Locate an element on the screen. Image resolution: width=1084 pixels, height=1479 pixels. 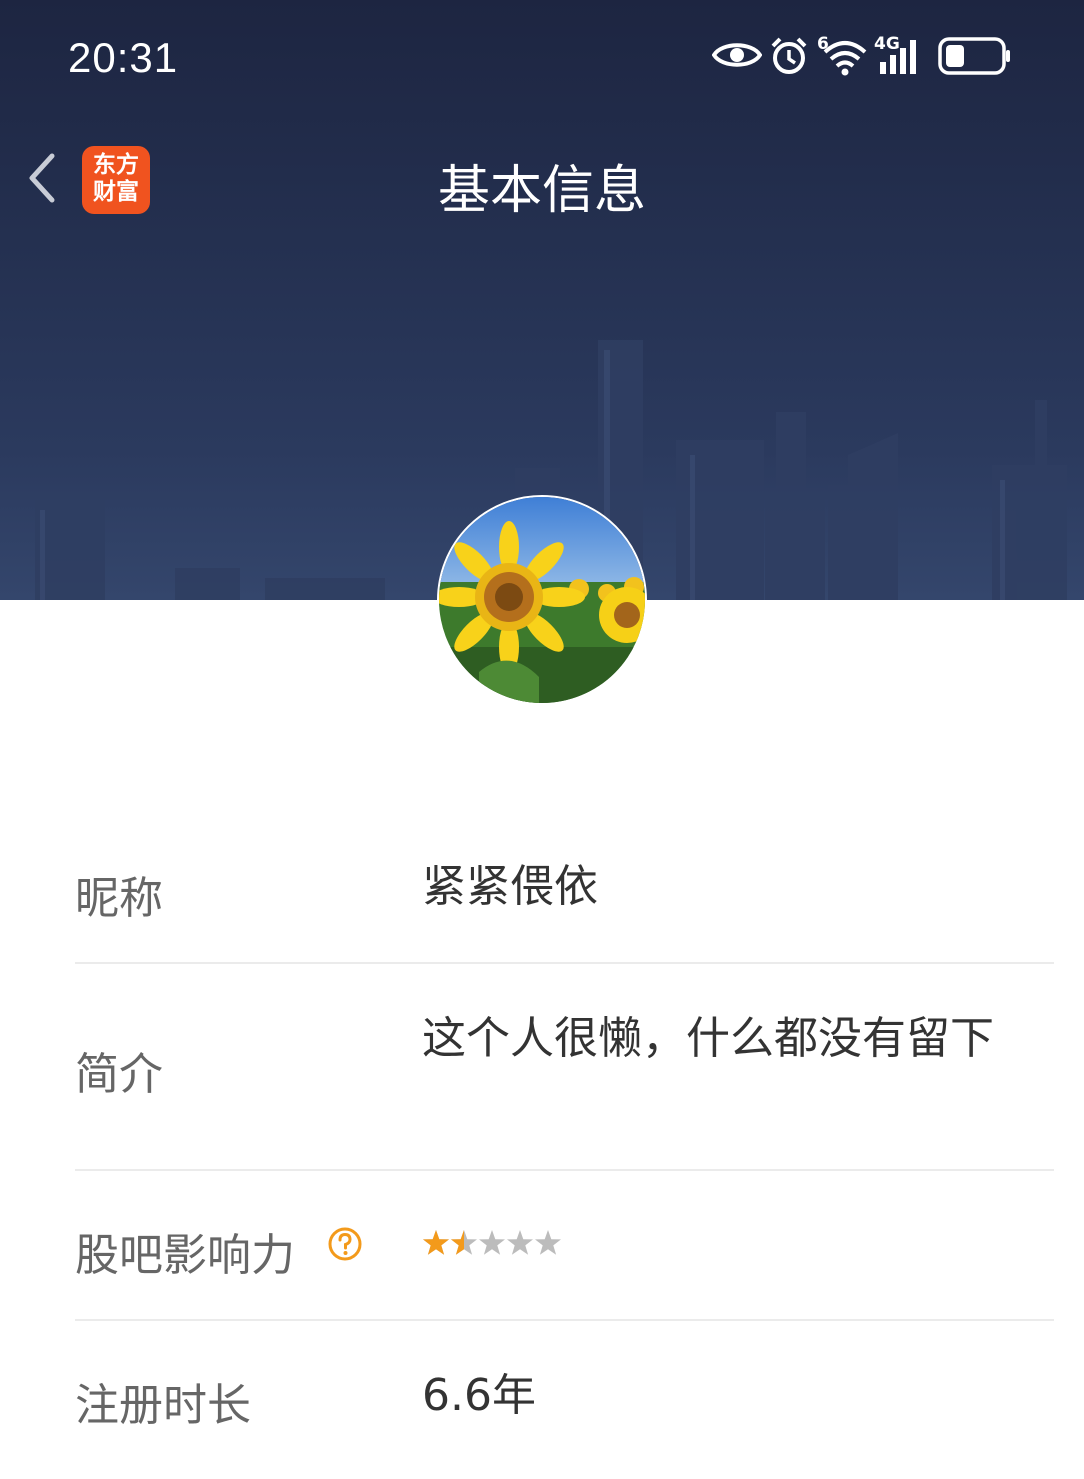
avatar is located at coordinates (542, 600).